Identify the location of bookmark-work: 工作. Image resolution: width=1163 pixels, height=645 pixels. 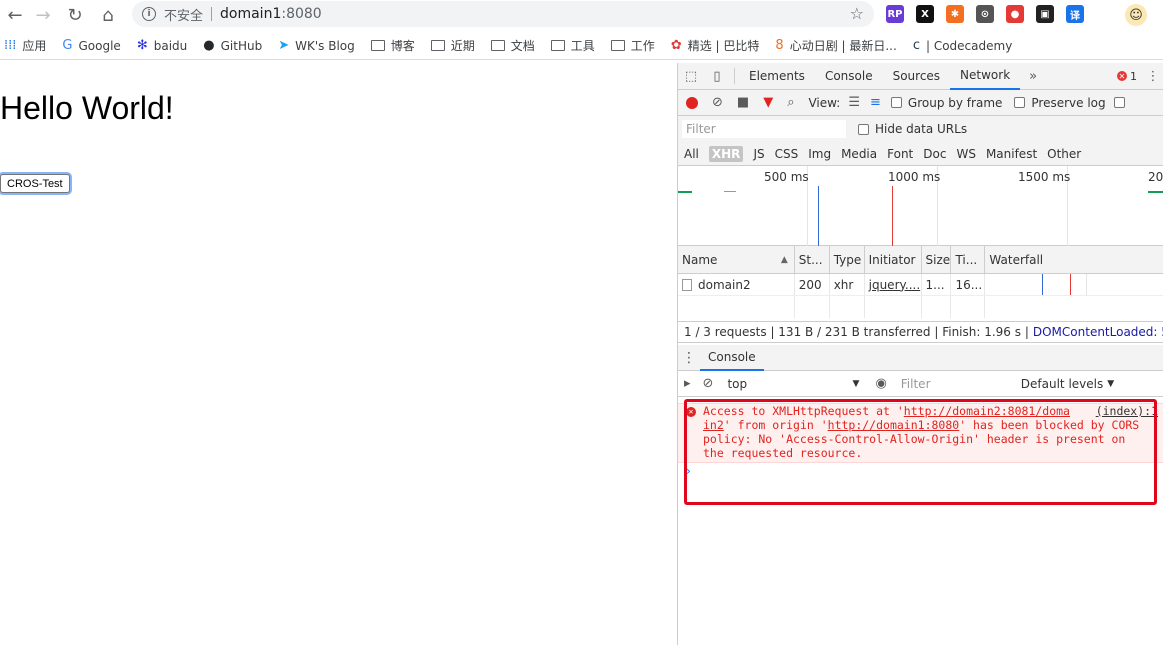
(632, 45).